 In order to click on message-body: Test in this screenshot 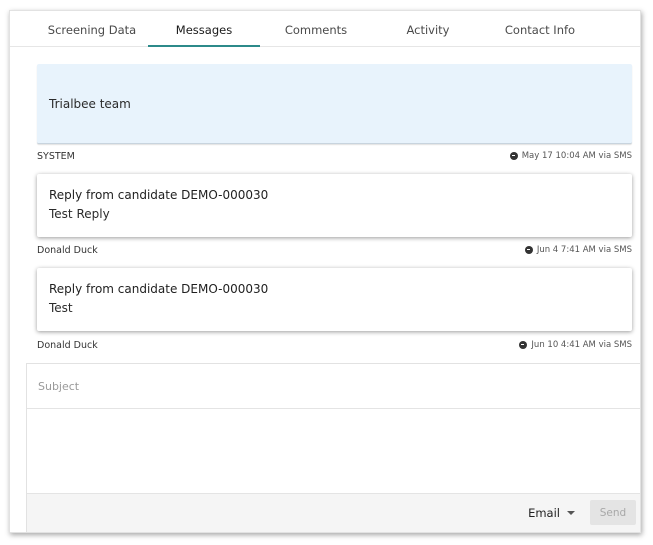, I will do `click(61, 308)`.